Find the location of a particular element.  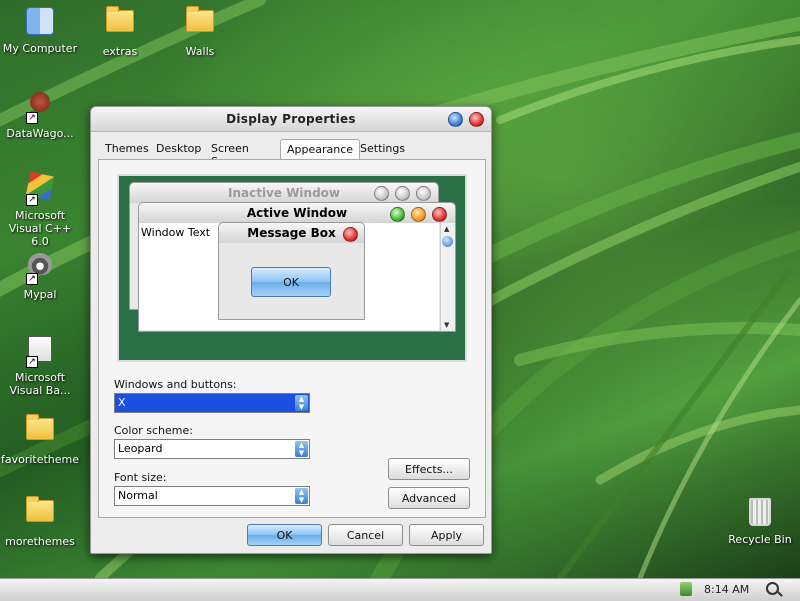

window-title: Display Properties is located at coordinates (291, 119).